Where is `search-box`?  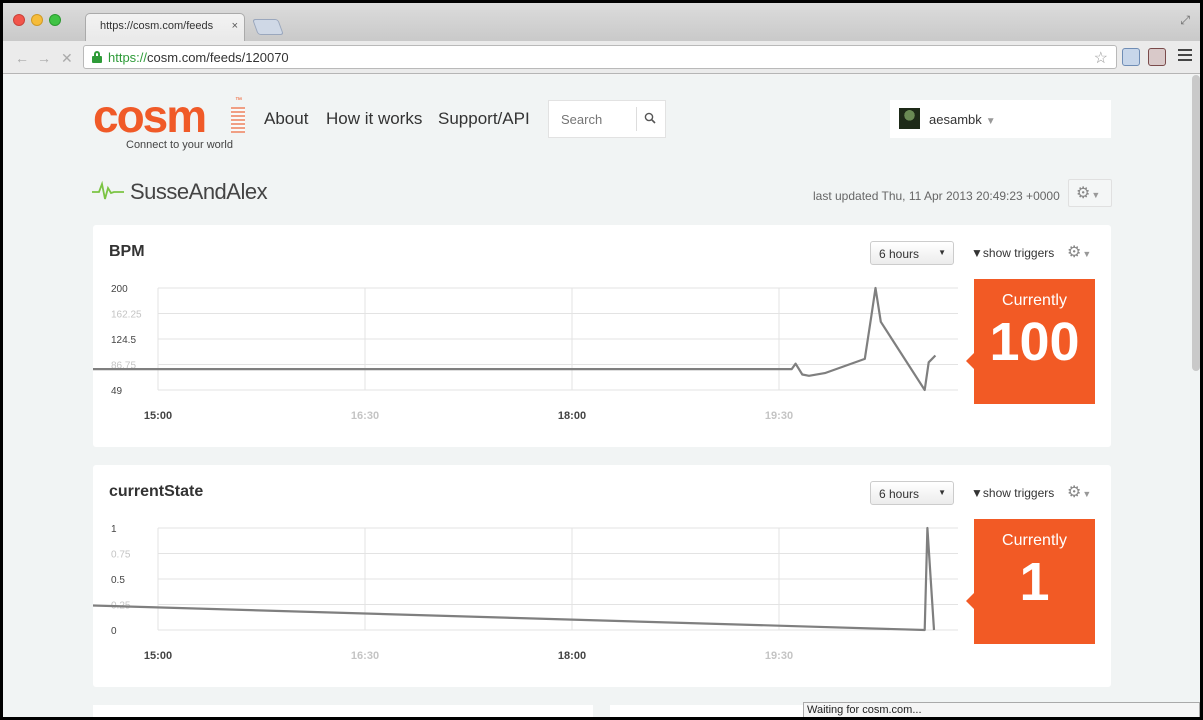 search-box is located at coordinates (607, 119).